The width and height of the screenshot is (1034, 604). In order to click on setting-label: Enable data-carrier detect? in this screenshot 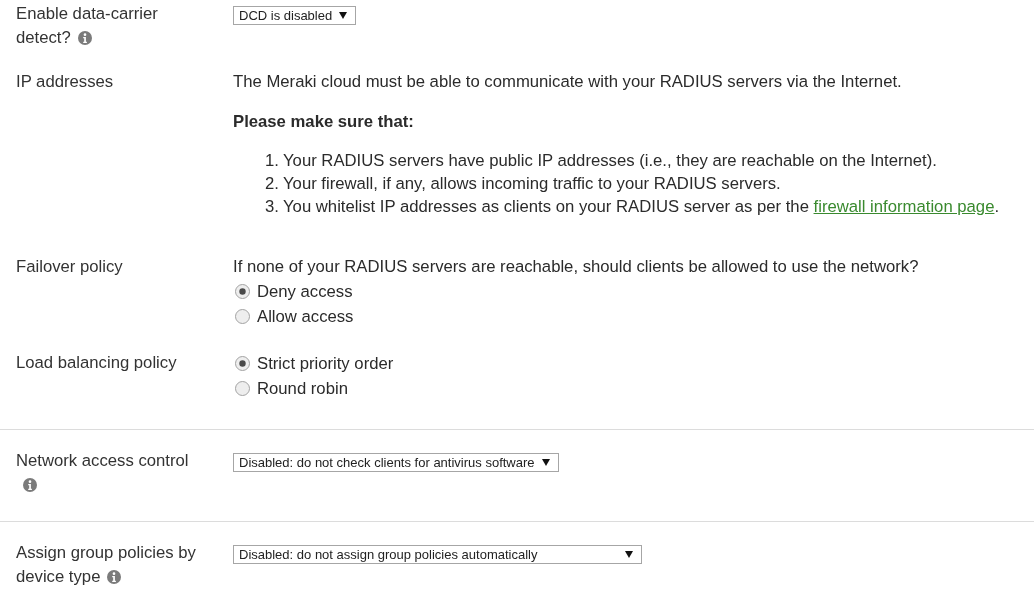, I will do `click(87, 25)`.